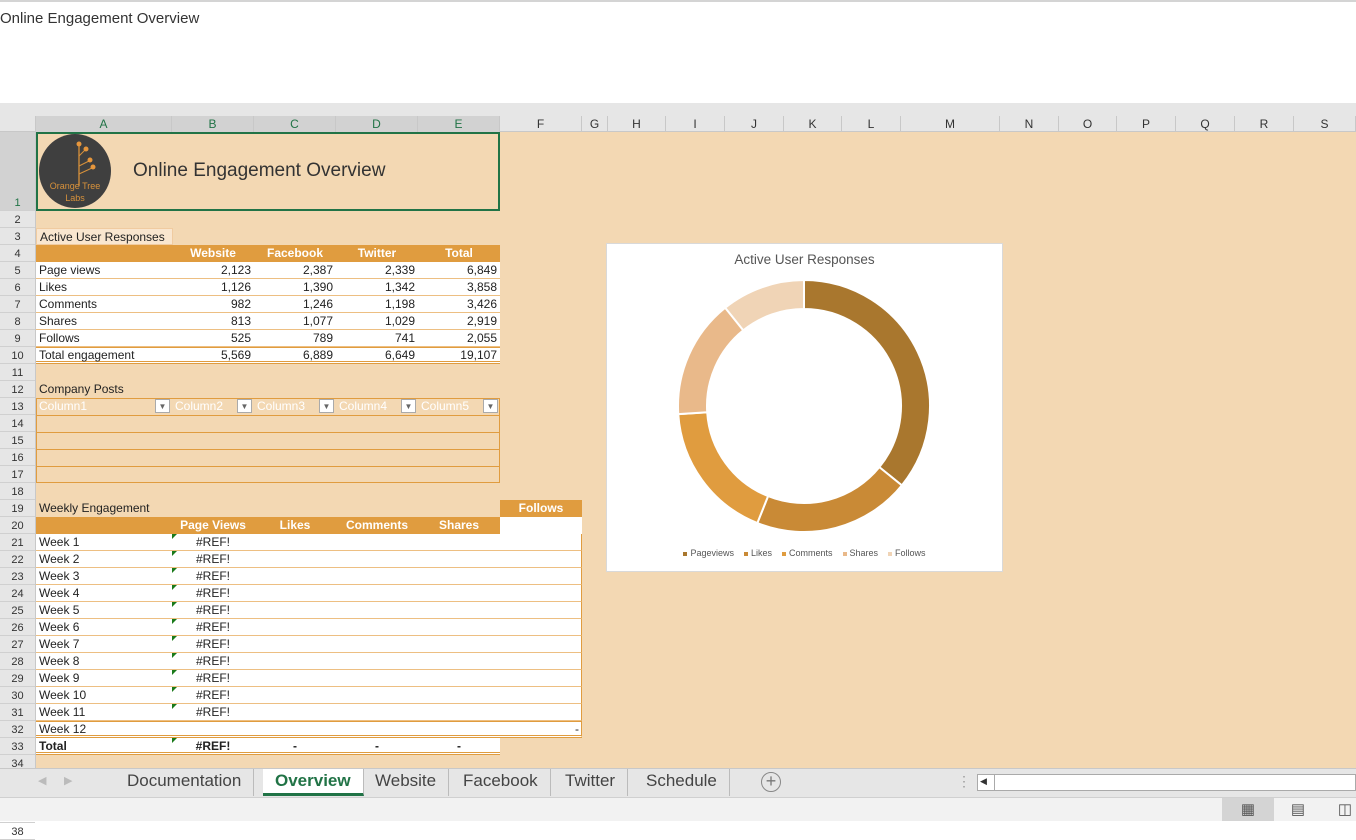 The height and width of the screenshot is (840, 1356). What do you see at coordinates (17, 729) in the screenshot?
I see `row-header-32: 32` at bounding box center [17, 729].